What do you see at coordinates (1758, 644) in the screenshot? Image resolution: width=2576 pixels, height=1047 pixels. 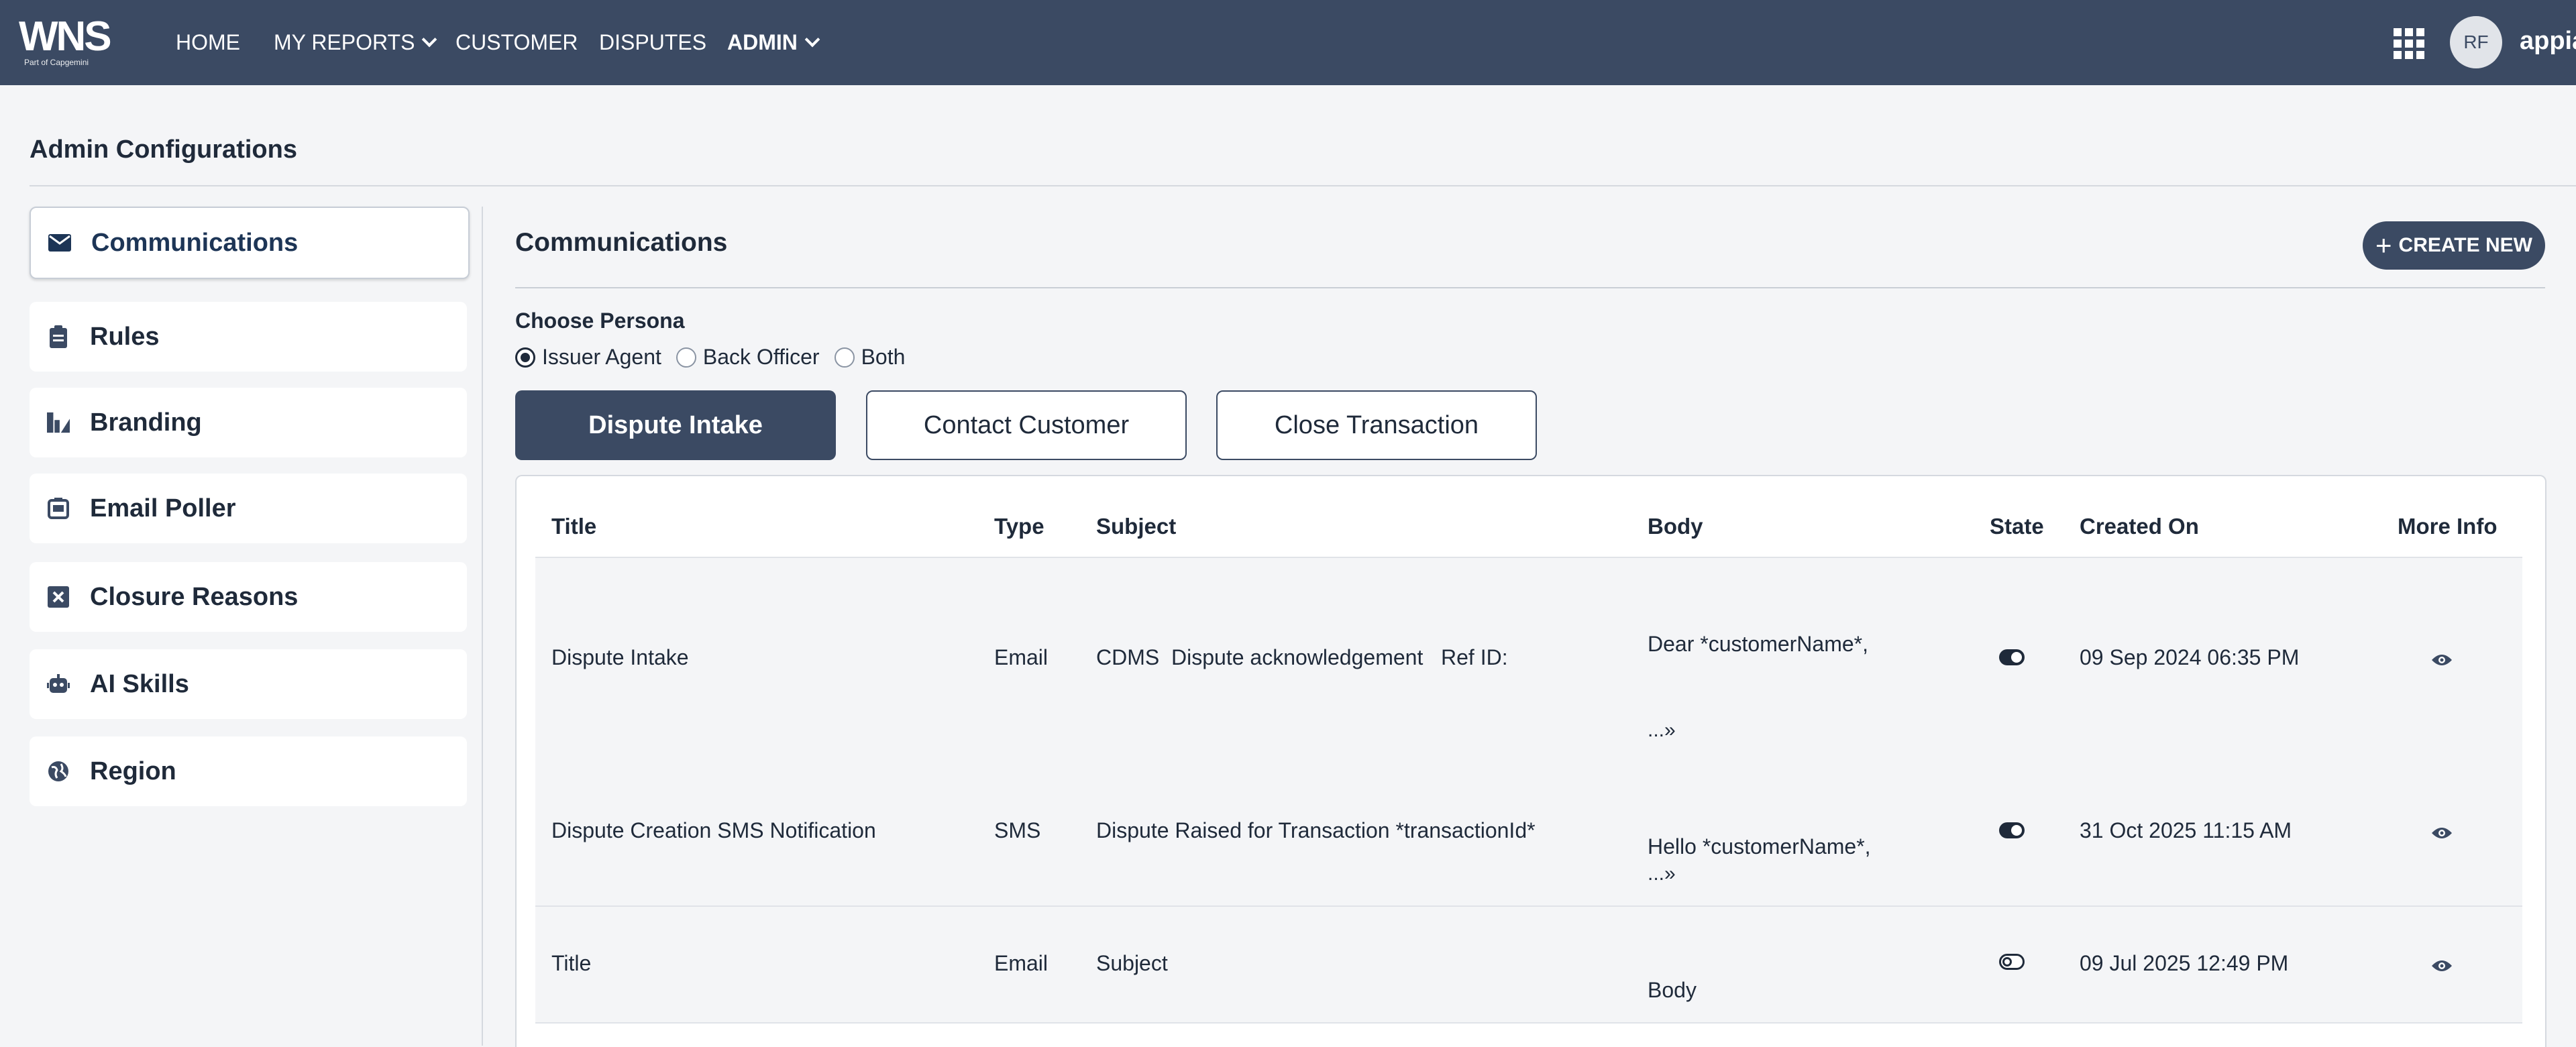 I see `cell-body: Dear *customerName*,` at bounding box center [1758, 644].